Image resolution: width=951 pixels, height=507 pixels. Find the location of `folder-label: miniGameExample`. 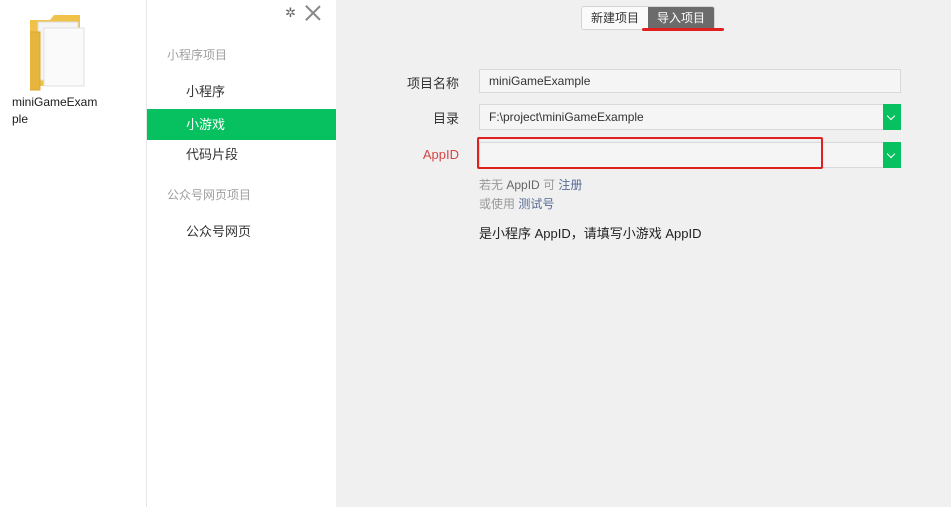

folder-label: miniGameExample is located at coordinates (57, 111).